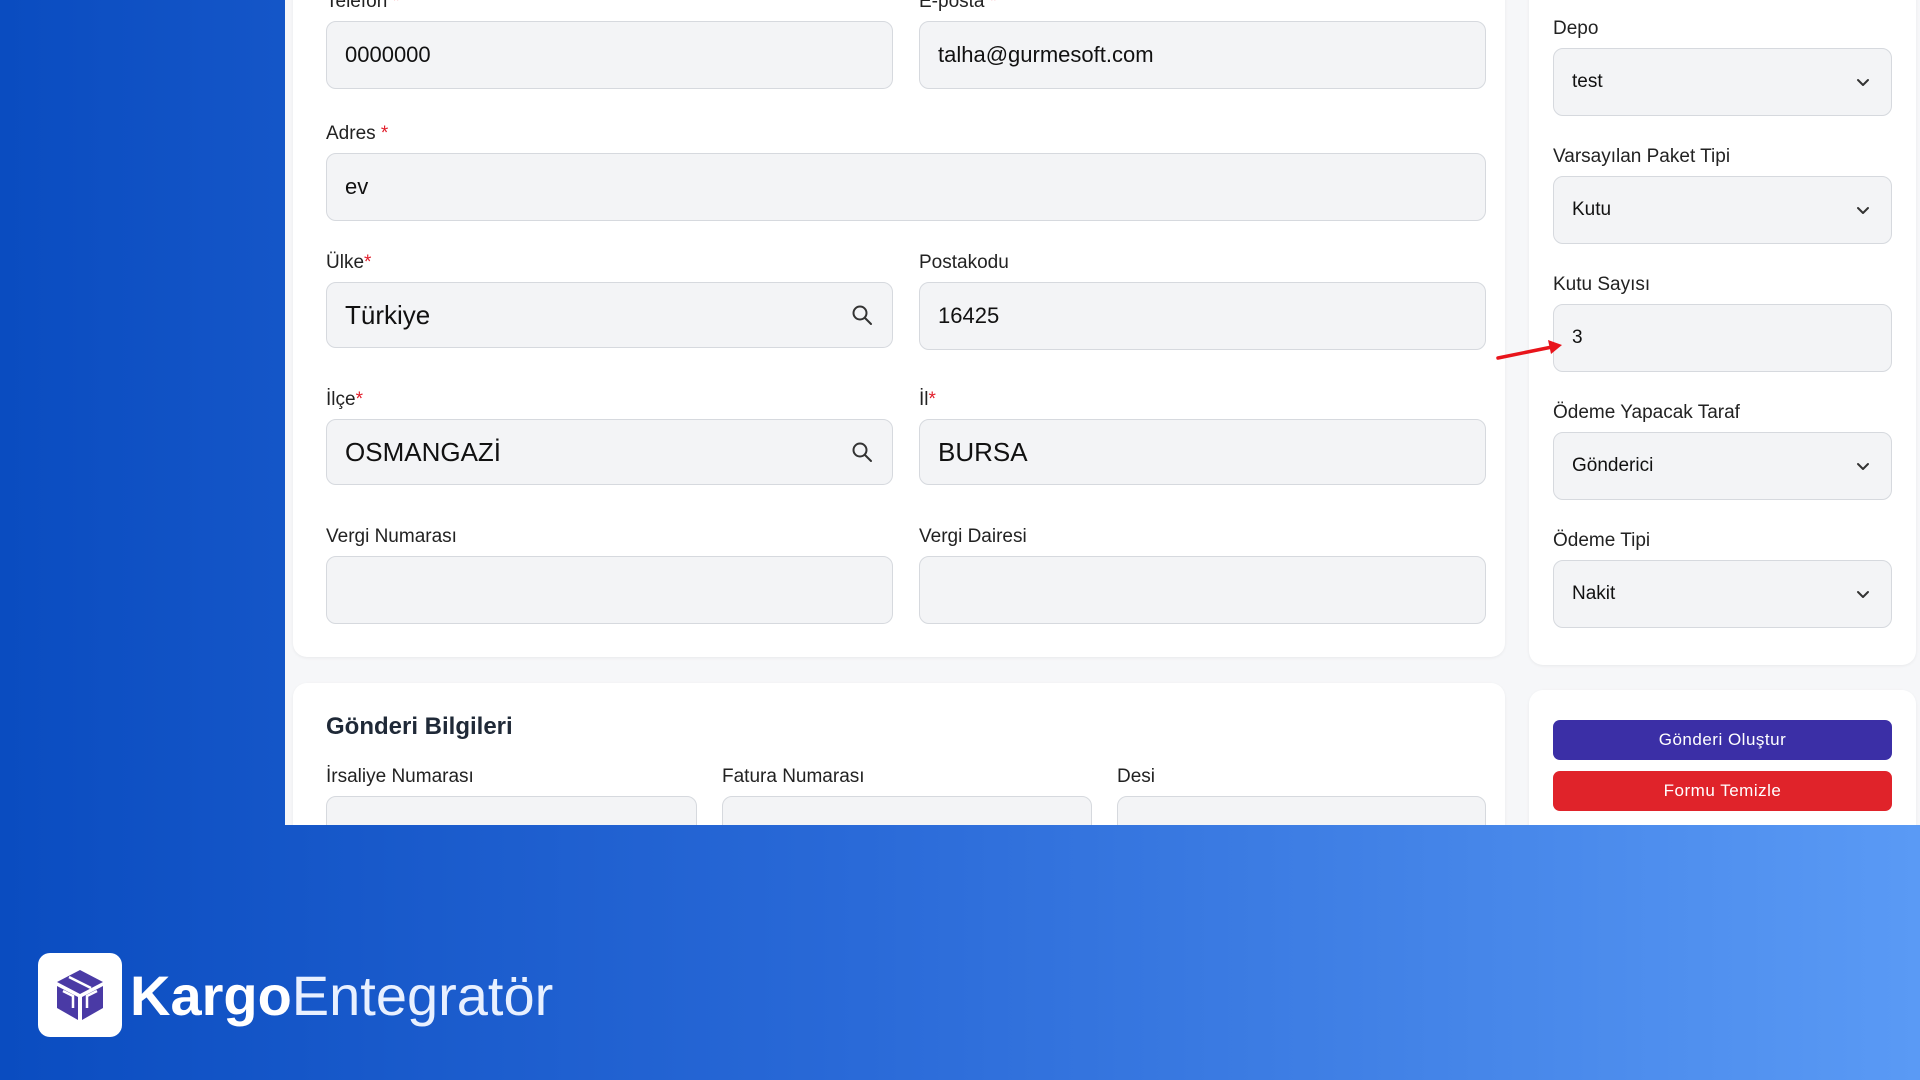  I want to click on waybill-field: İrsaliye Numarası, so click(511, 795).